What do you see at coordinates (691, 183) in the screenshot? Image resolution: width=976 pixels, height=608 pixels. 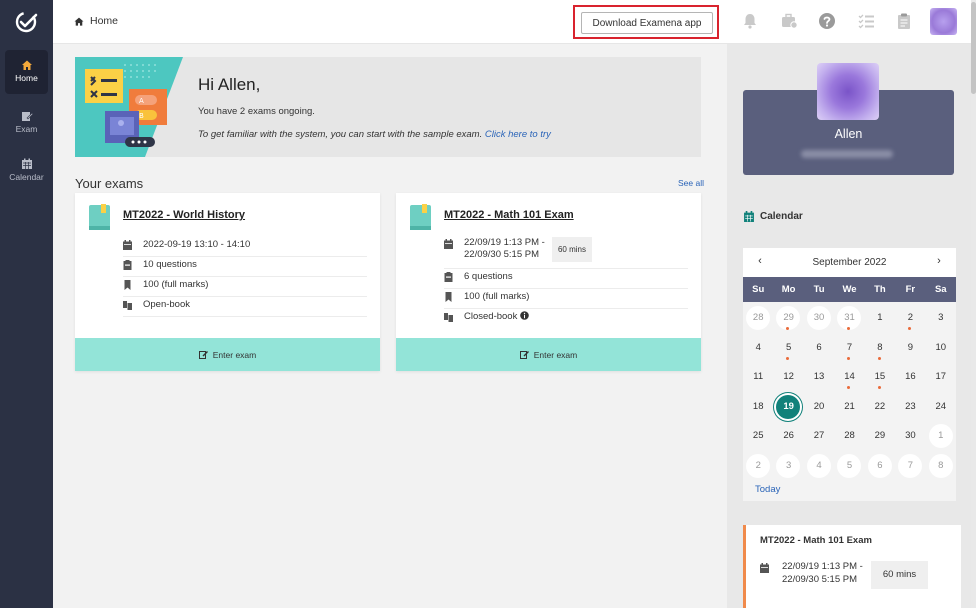 I see `see-all-link: See all` at bounding box center [691, 183].